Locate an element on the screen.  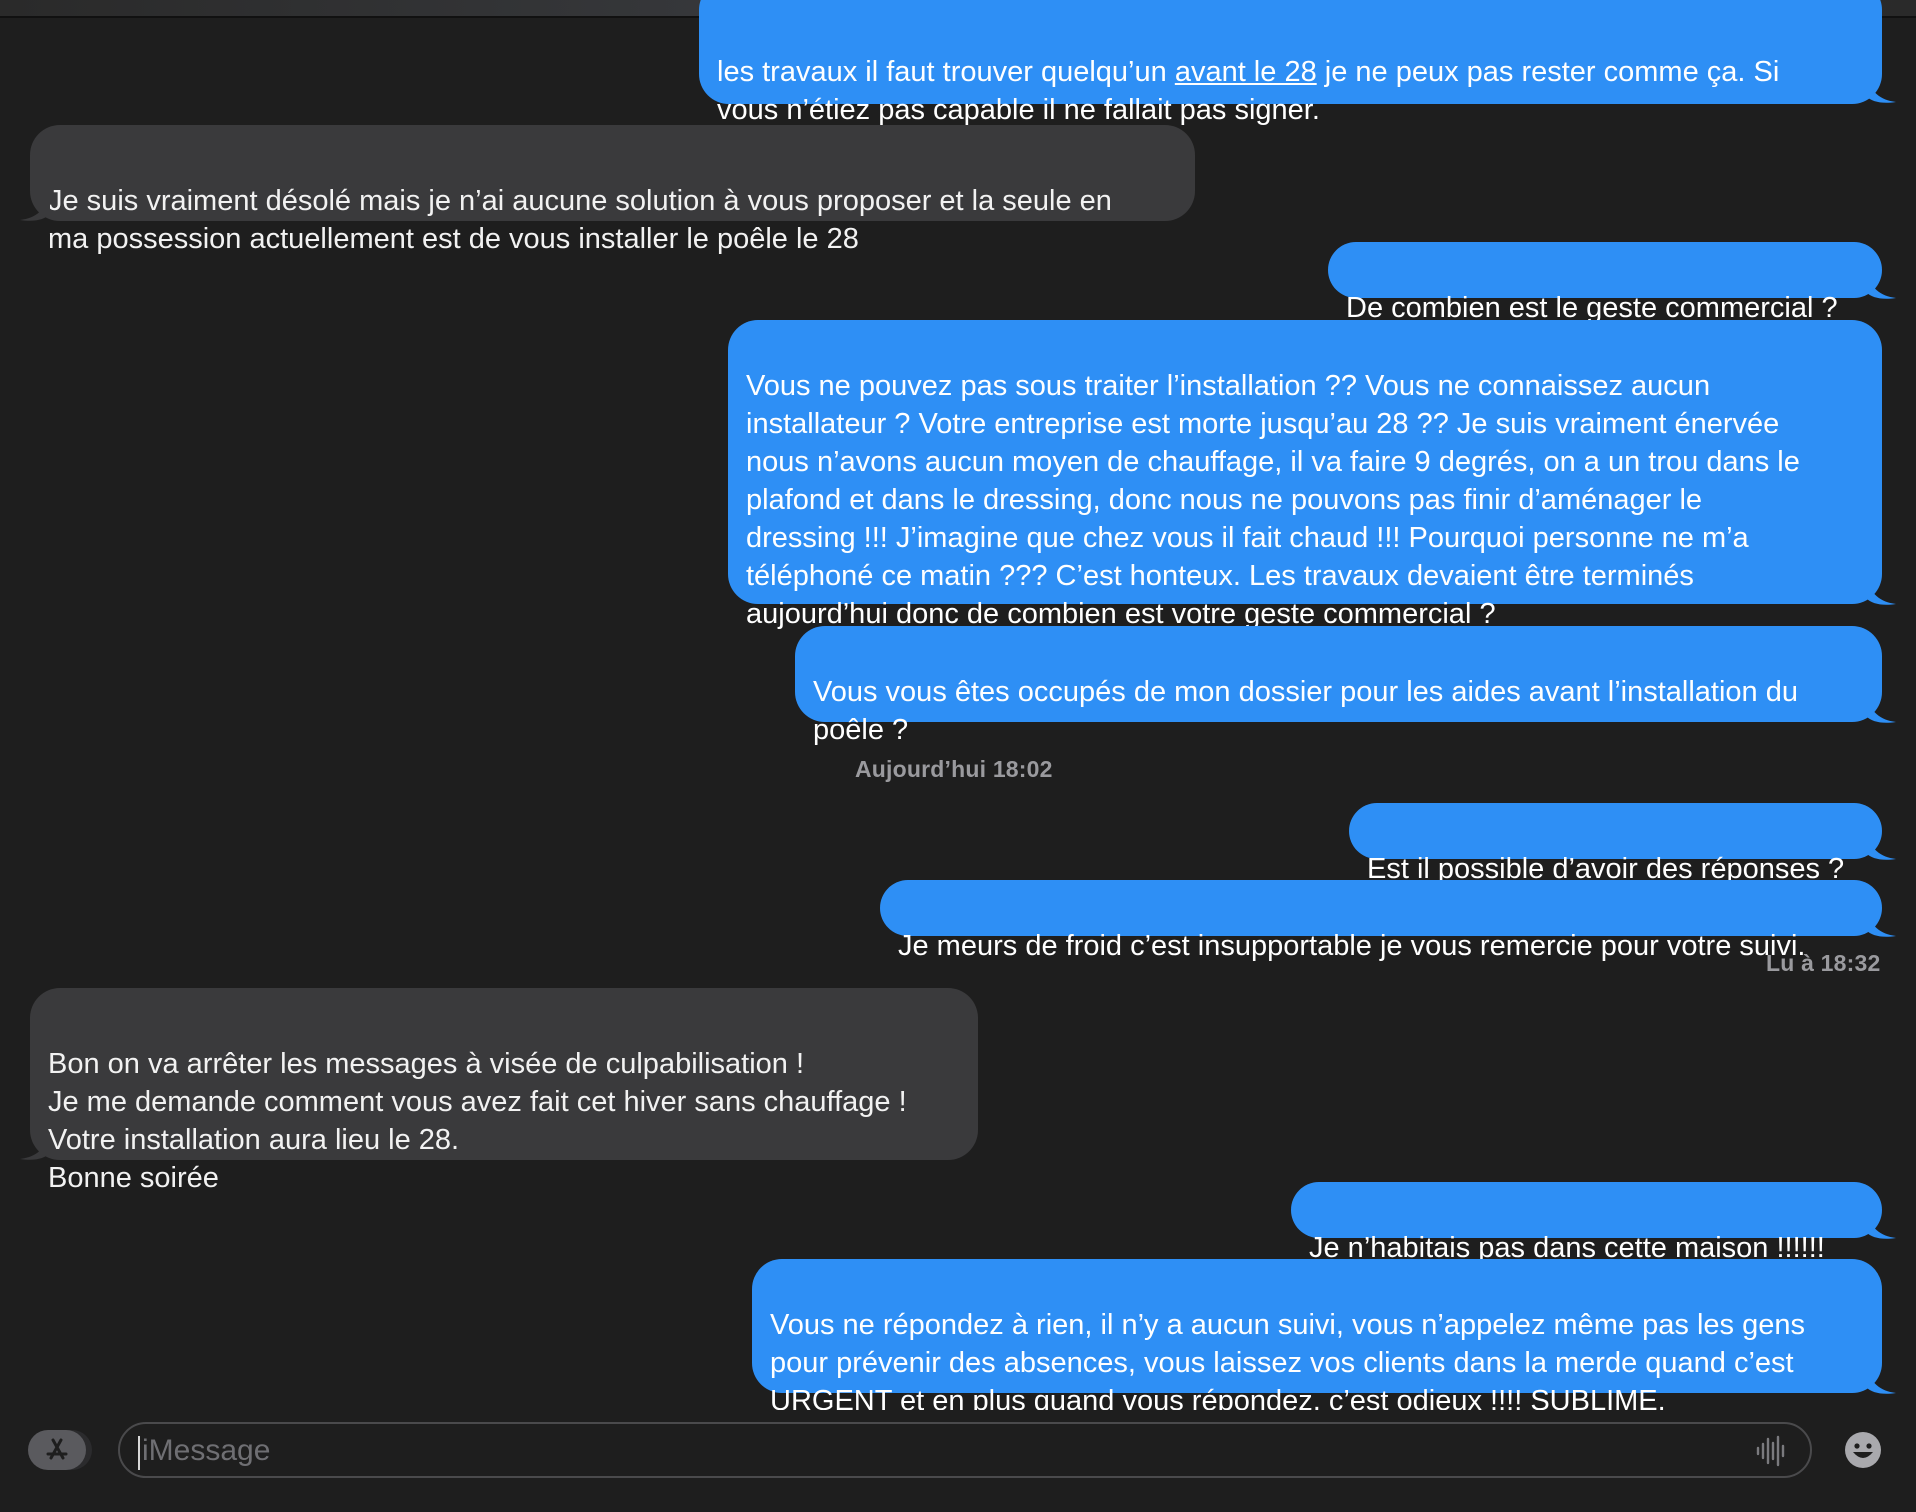
message-input is located at coordinates (922, 1451).